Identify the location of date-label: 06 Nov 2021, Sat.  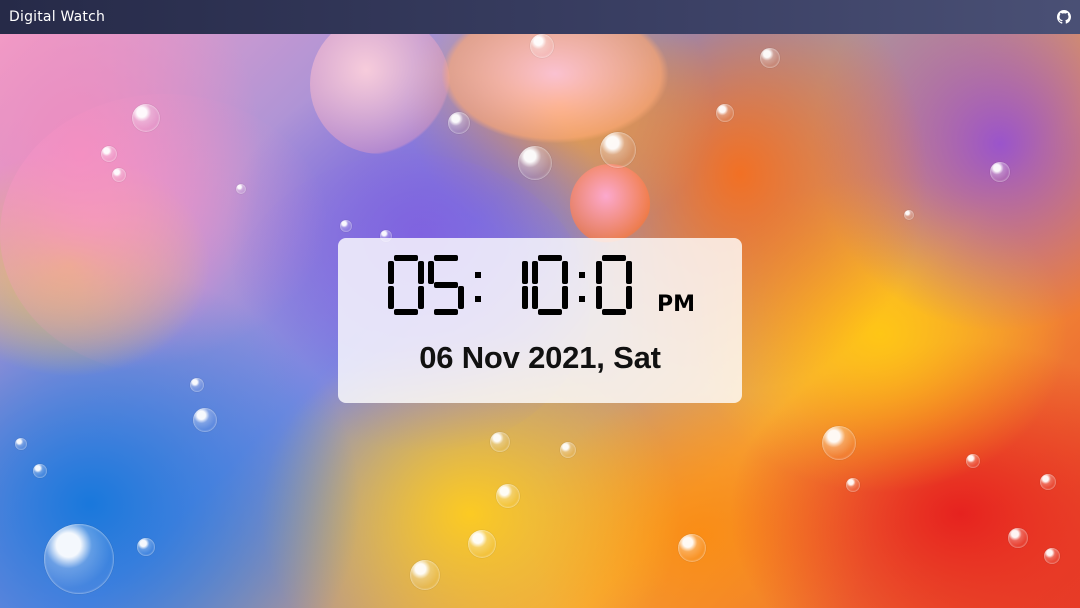
(540, 357).